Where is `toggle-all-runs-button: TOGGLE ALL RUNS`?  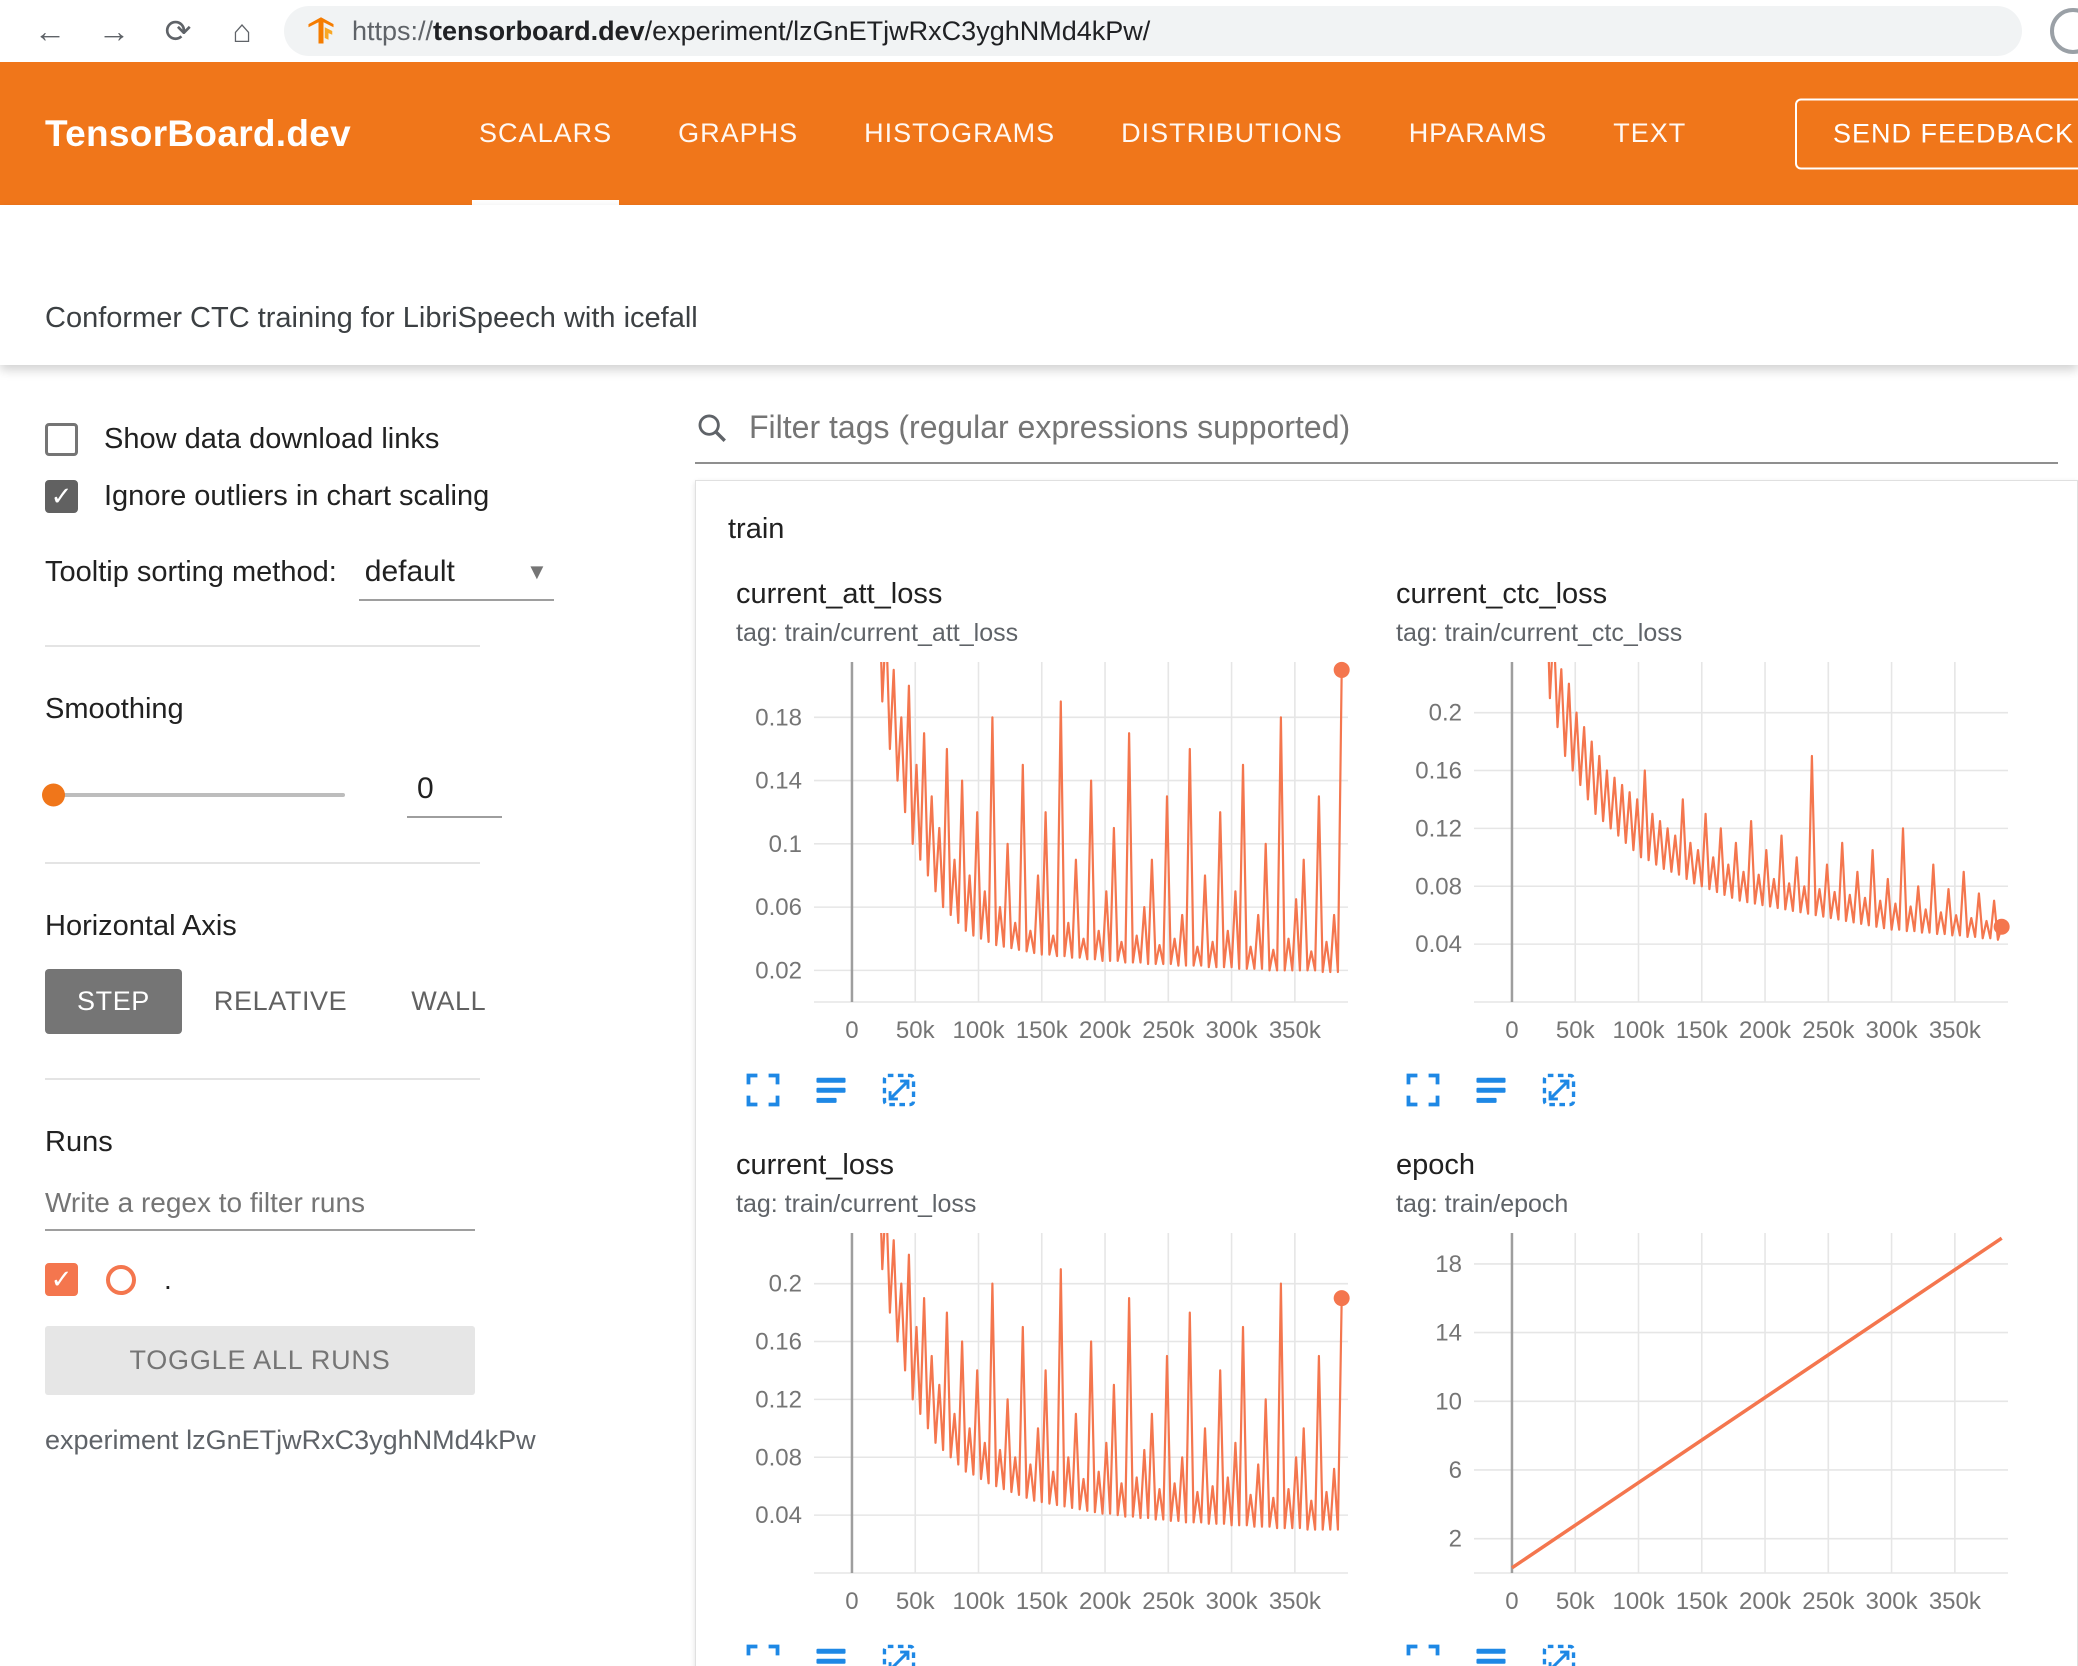
toggle-all-runs-button: TOGGLE ALL RUNS is located at coordinates (260, 1360).